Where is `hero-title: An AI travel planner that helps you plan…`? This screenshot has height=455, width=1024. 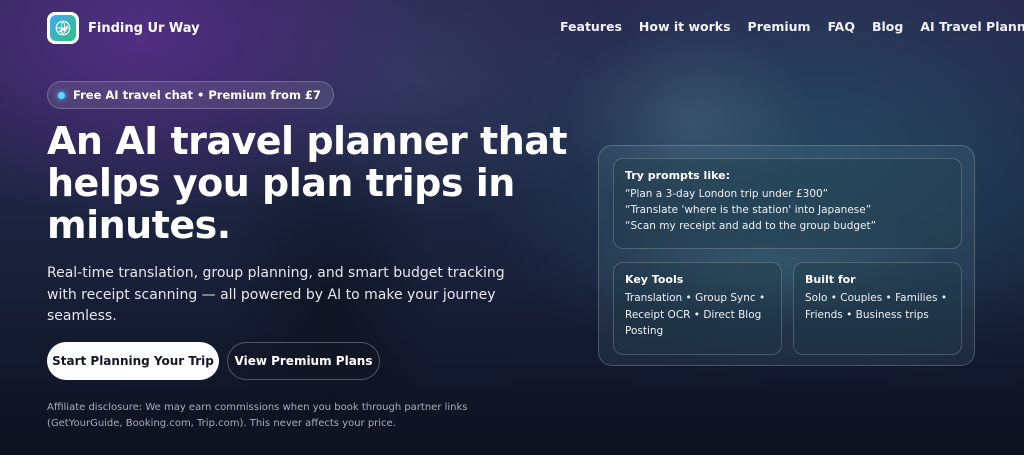 hero-title: An AI travel planner that helps you plan… is located at coordinates (307, 183).